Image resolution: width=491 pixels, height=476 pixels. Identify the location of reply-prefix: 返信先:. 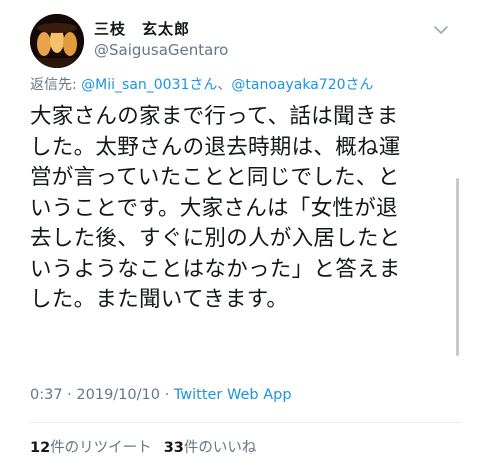
(56, 85).